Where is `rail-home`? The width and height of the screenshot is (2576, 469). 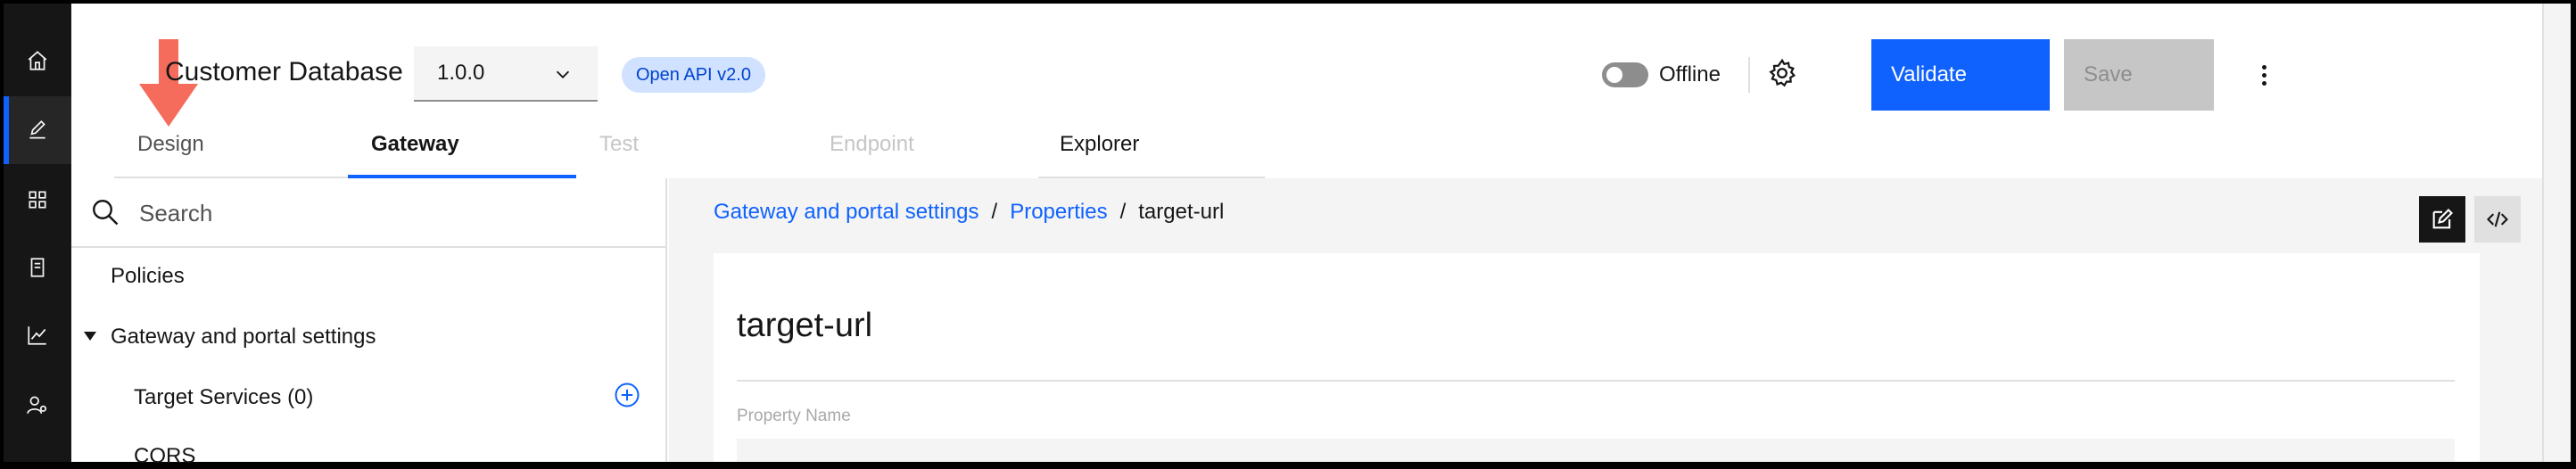 rail-home is located at coordinates (37, 61).